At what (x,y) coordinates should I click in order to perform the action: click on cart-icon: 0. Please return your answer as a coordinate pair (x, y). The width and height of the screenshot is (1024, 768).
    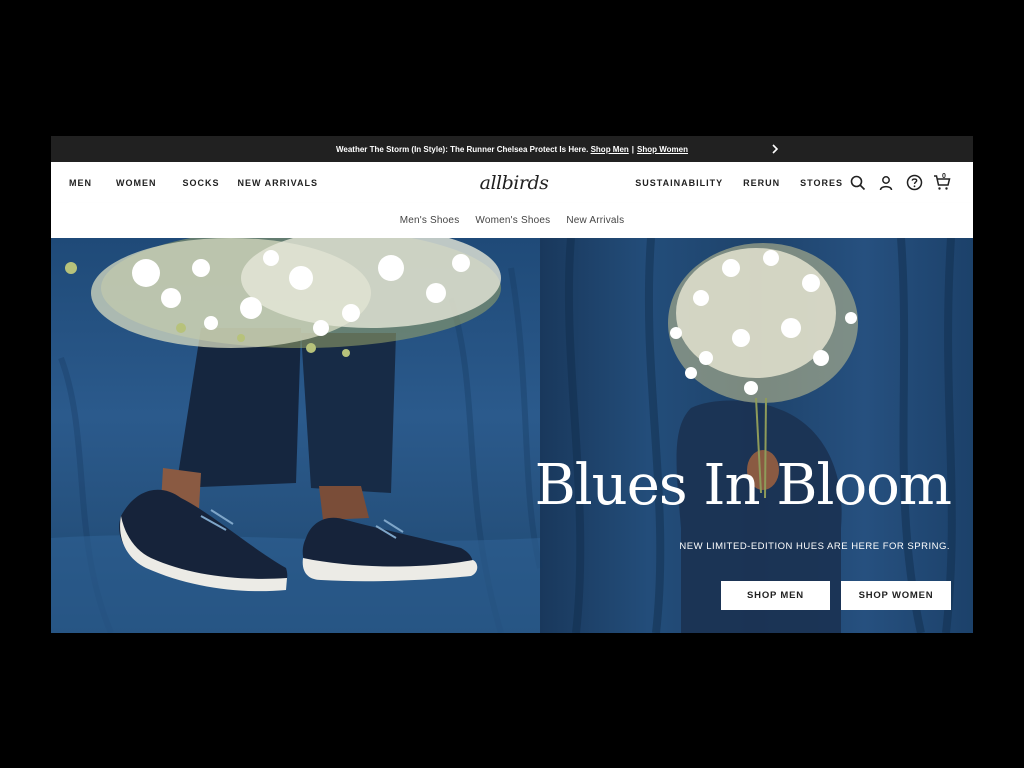
    Looking at the image, I should click on (942, 182).